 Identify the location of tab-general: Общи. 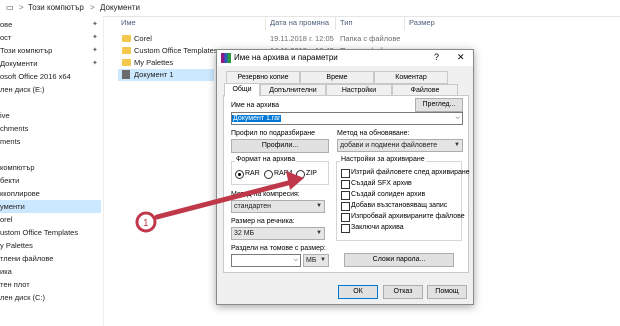
(242, 90).